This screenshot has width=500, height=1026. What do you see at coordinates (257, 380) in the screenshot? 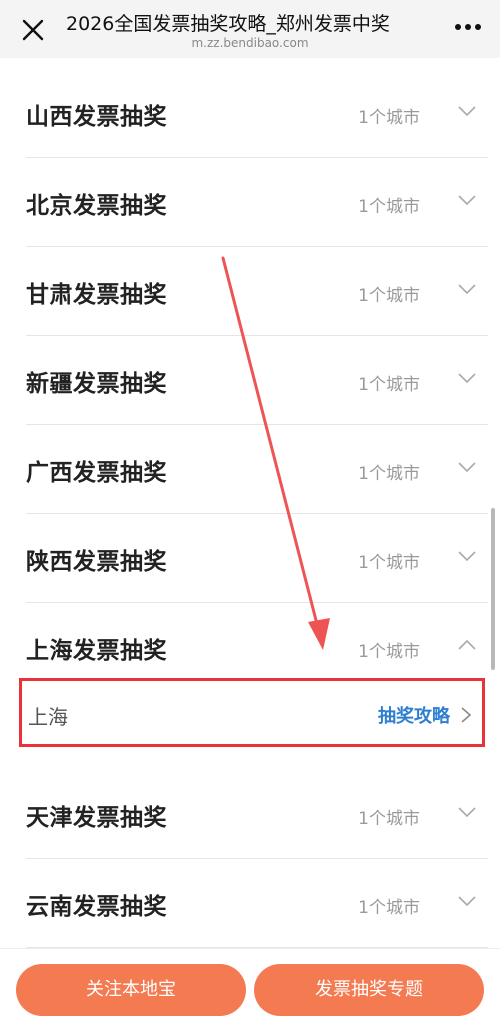
I see `list-item: 新疆发票抽奖 1个城市` at bounding box center [257, 380].